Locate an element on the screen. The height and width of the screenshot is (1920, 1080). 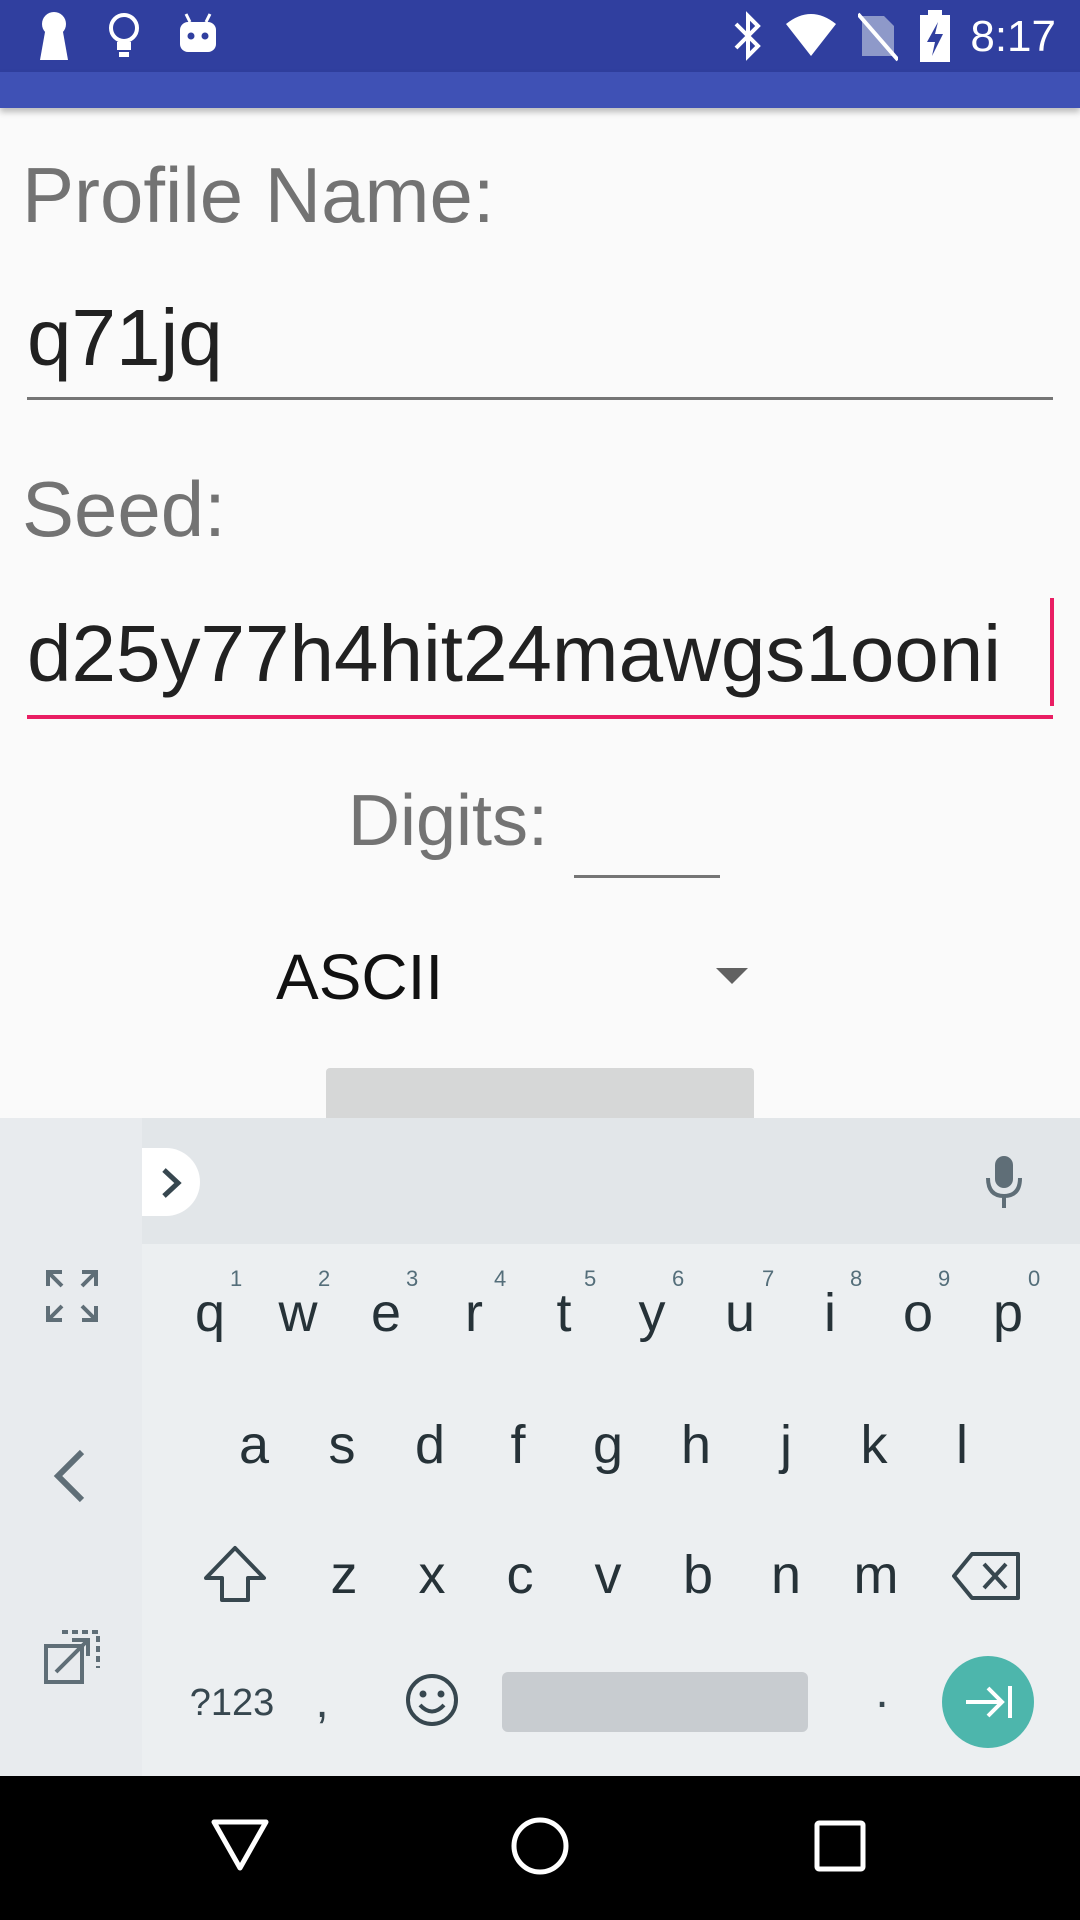
key-k: k is located at coordinates (874, 1445).